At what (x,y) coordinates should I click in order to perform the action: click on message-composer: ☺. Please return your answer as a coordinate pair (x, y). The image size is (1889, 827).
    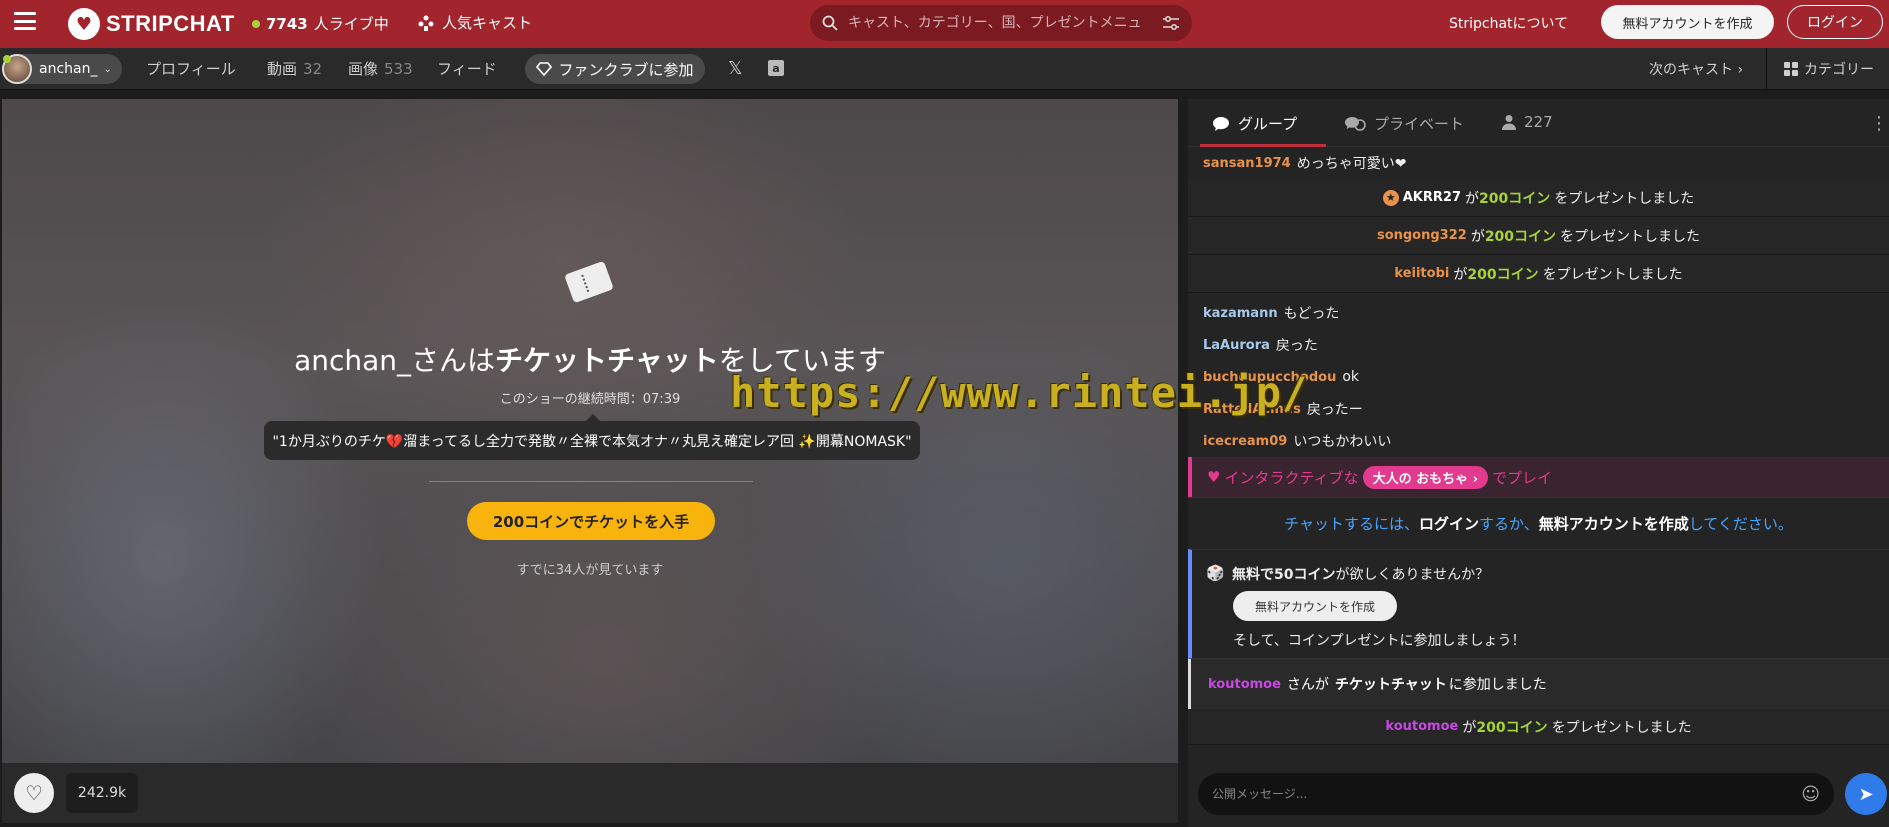
    Looking at the image, I should click on (1516, 794).